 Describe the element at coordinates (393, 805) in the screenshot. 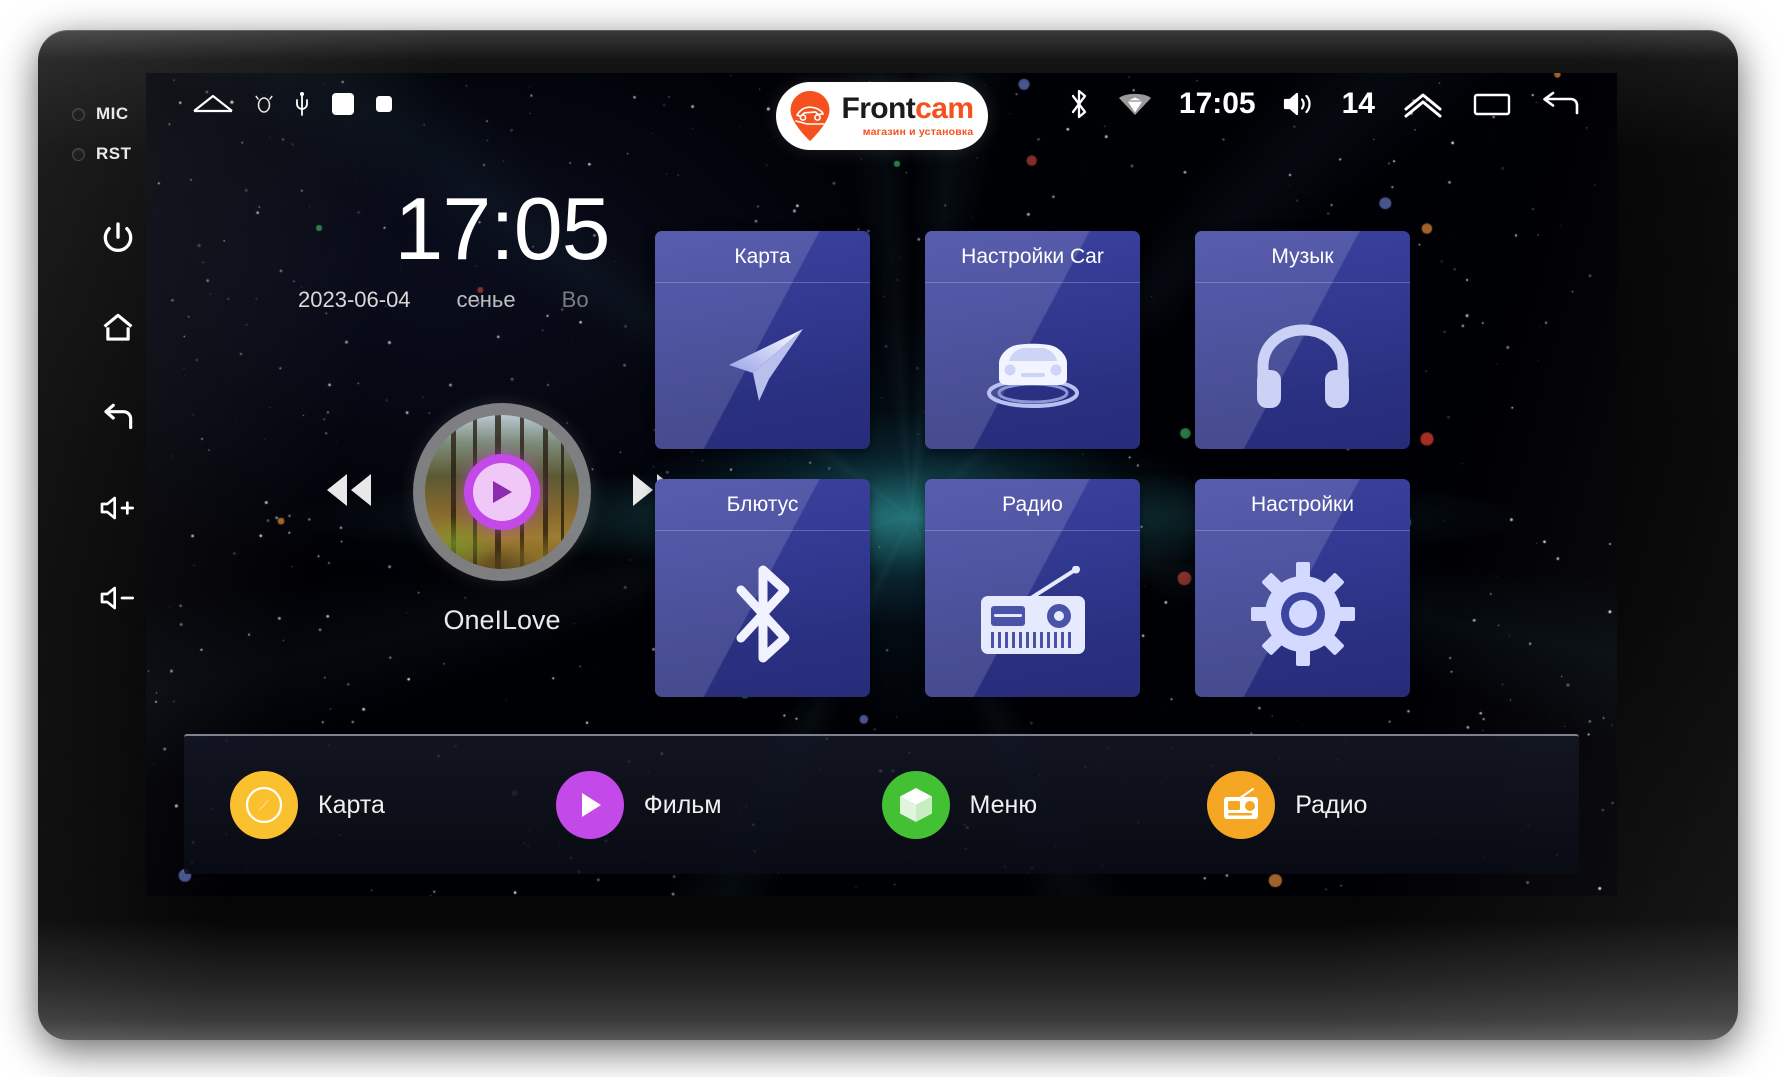

I see `dock-item-map: Карта` at that location.